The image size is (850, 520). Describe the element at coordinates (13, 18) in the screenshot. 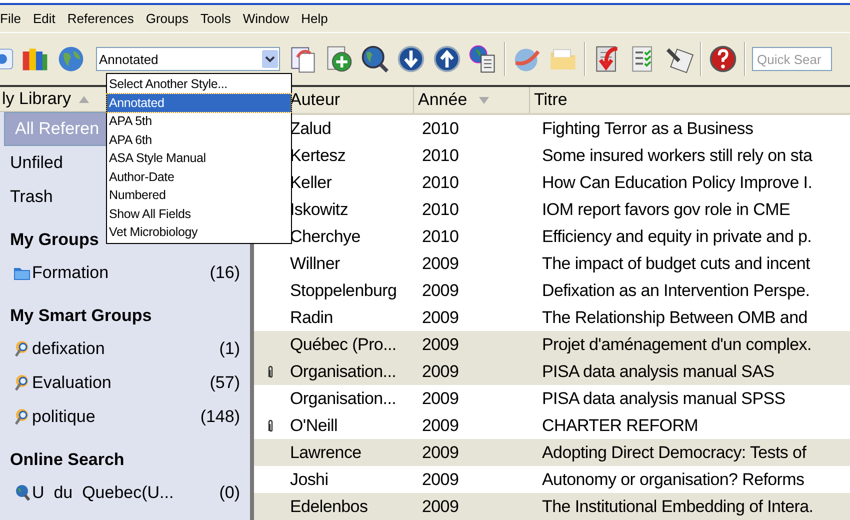

I see `menu-item: File` at that location.